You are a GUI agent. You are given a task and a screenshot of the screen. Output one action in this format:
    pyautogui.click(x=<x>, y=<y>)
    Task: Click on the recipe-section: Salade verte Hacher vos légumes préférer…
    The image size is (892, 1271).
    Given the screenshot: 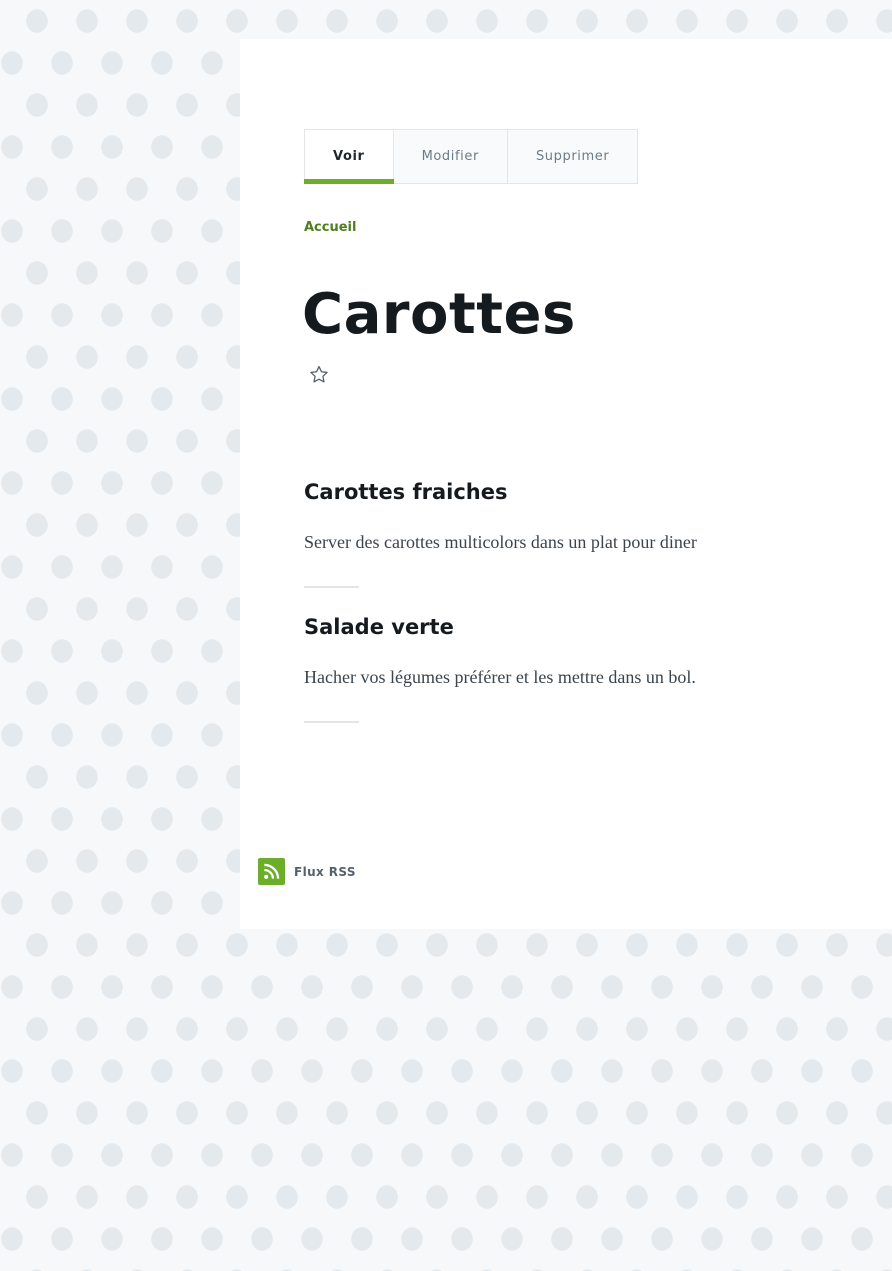 What is the action you would take?
    pyautogui.click(x=564, y=669)
    